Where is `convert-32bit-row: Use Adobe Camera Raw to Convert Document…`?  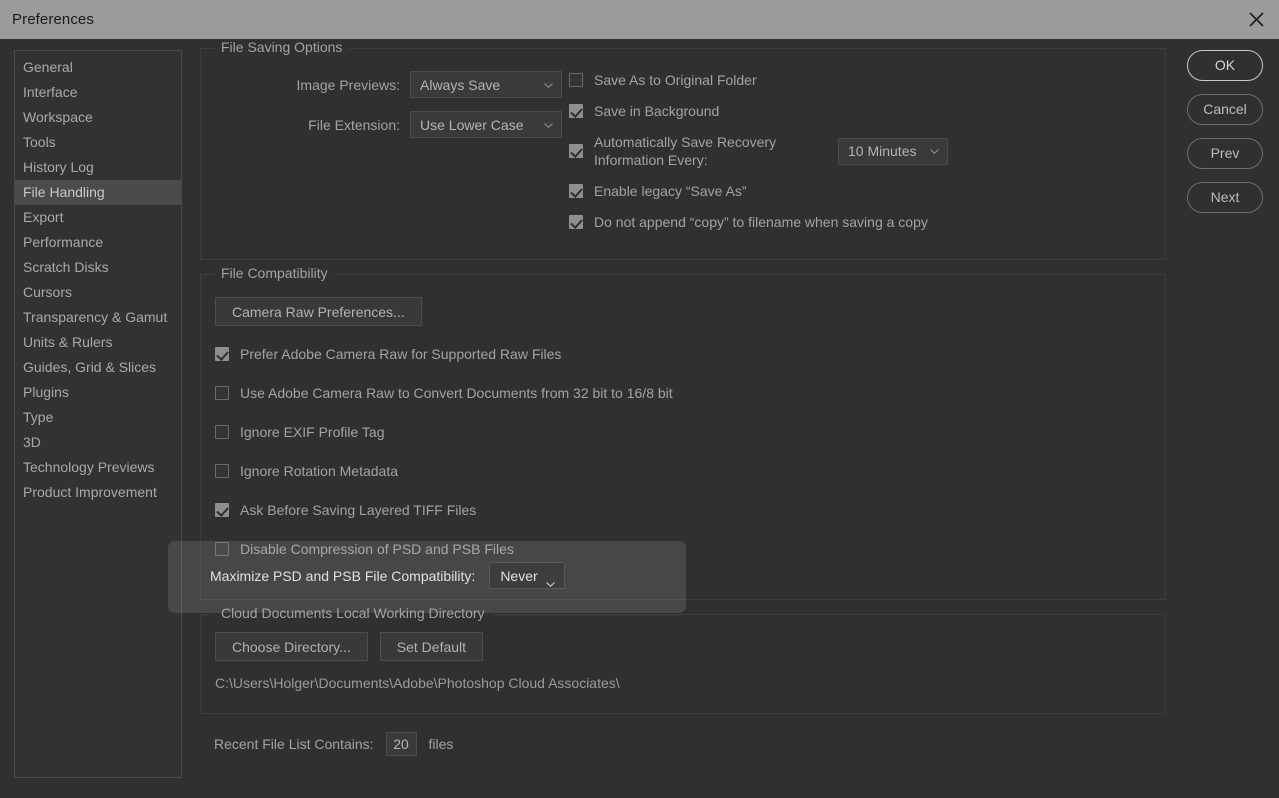 convert-32bit-row: Use Adobe Camera Raw to Convert Document… is located at coordinates (683, 393).